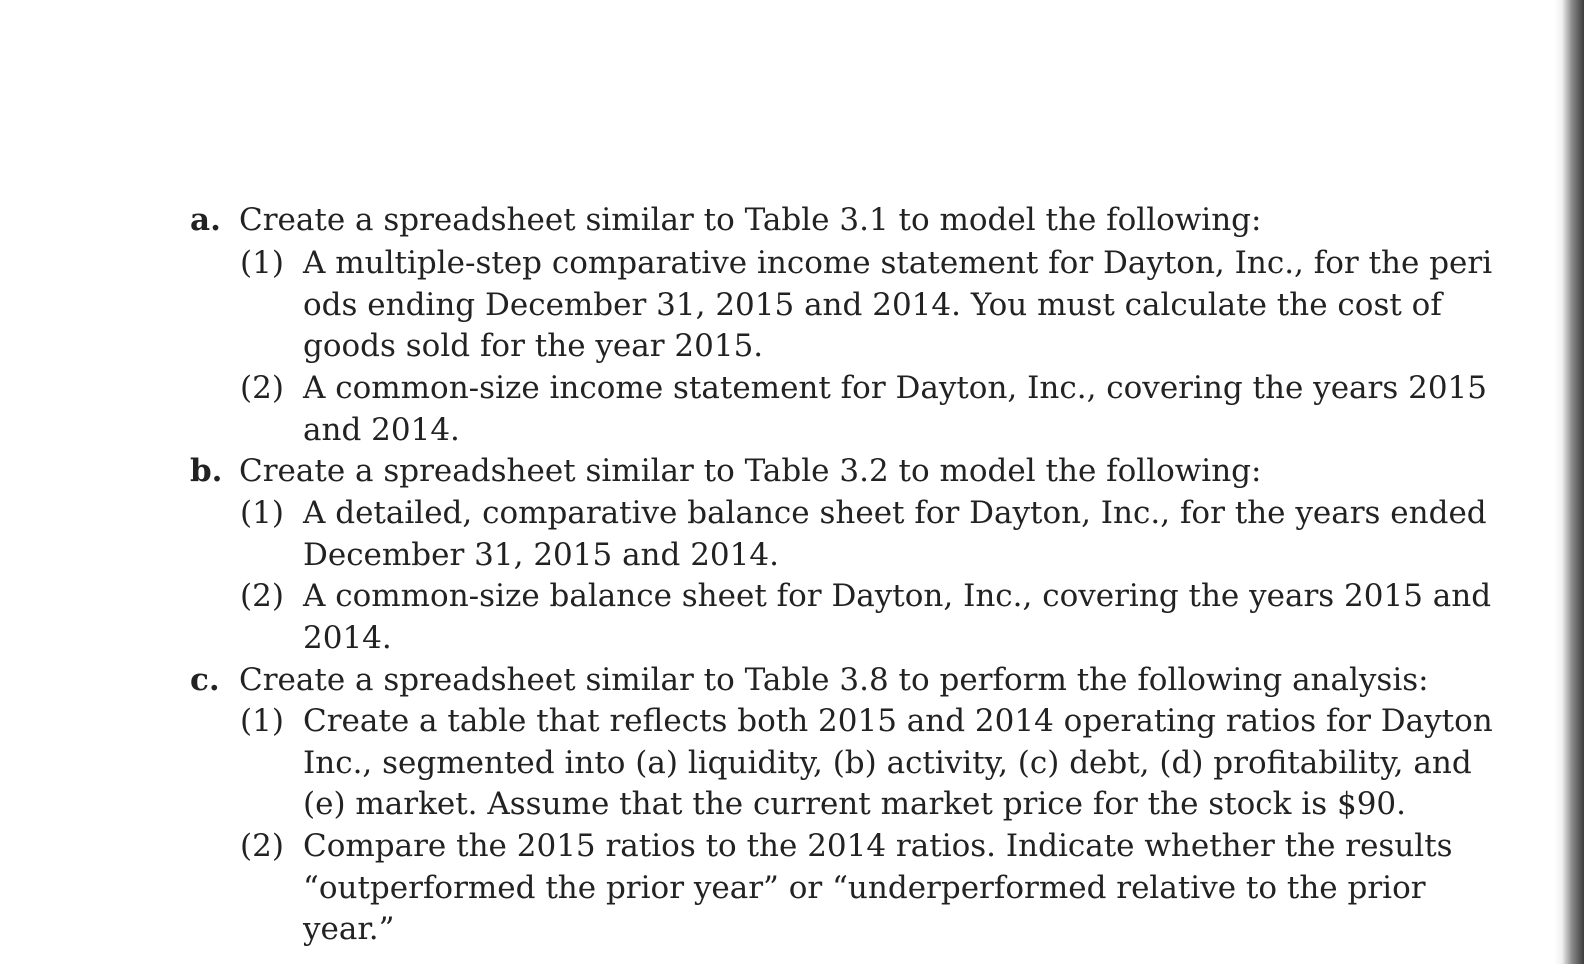  What do you see at coordinates (262, 846) in the screenshot?
I see `item-c-sub-2-number: (2)` at bounding box center [262, 846].